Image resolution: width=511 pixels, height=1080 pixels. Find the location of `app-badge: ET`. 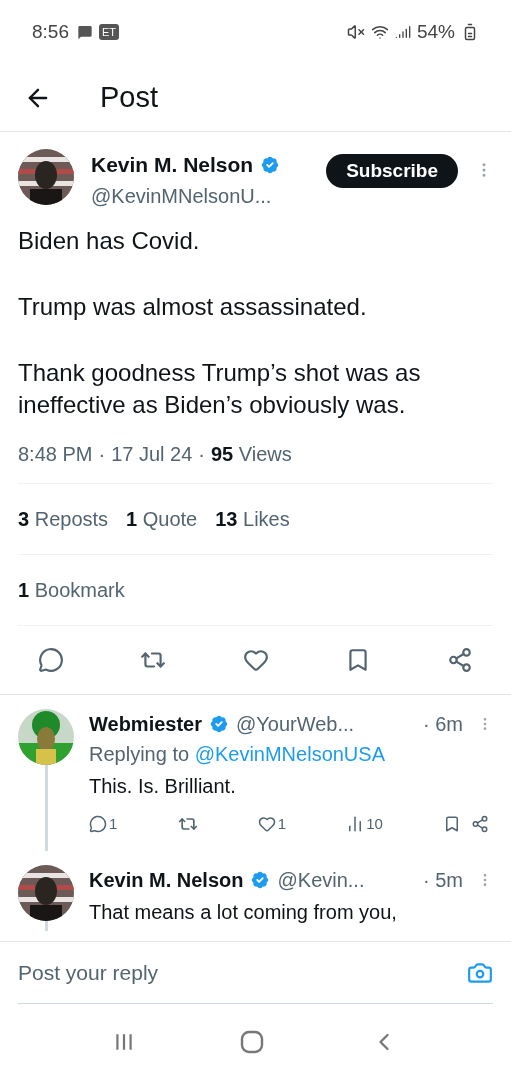

app-badge: ET is located at coordinates (109, 32).